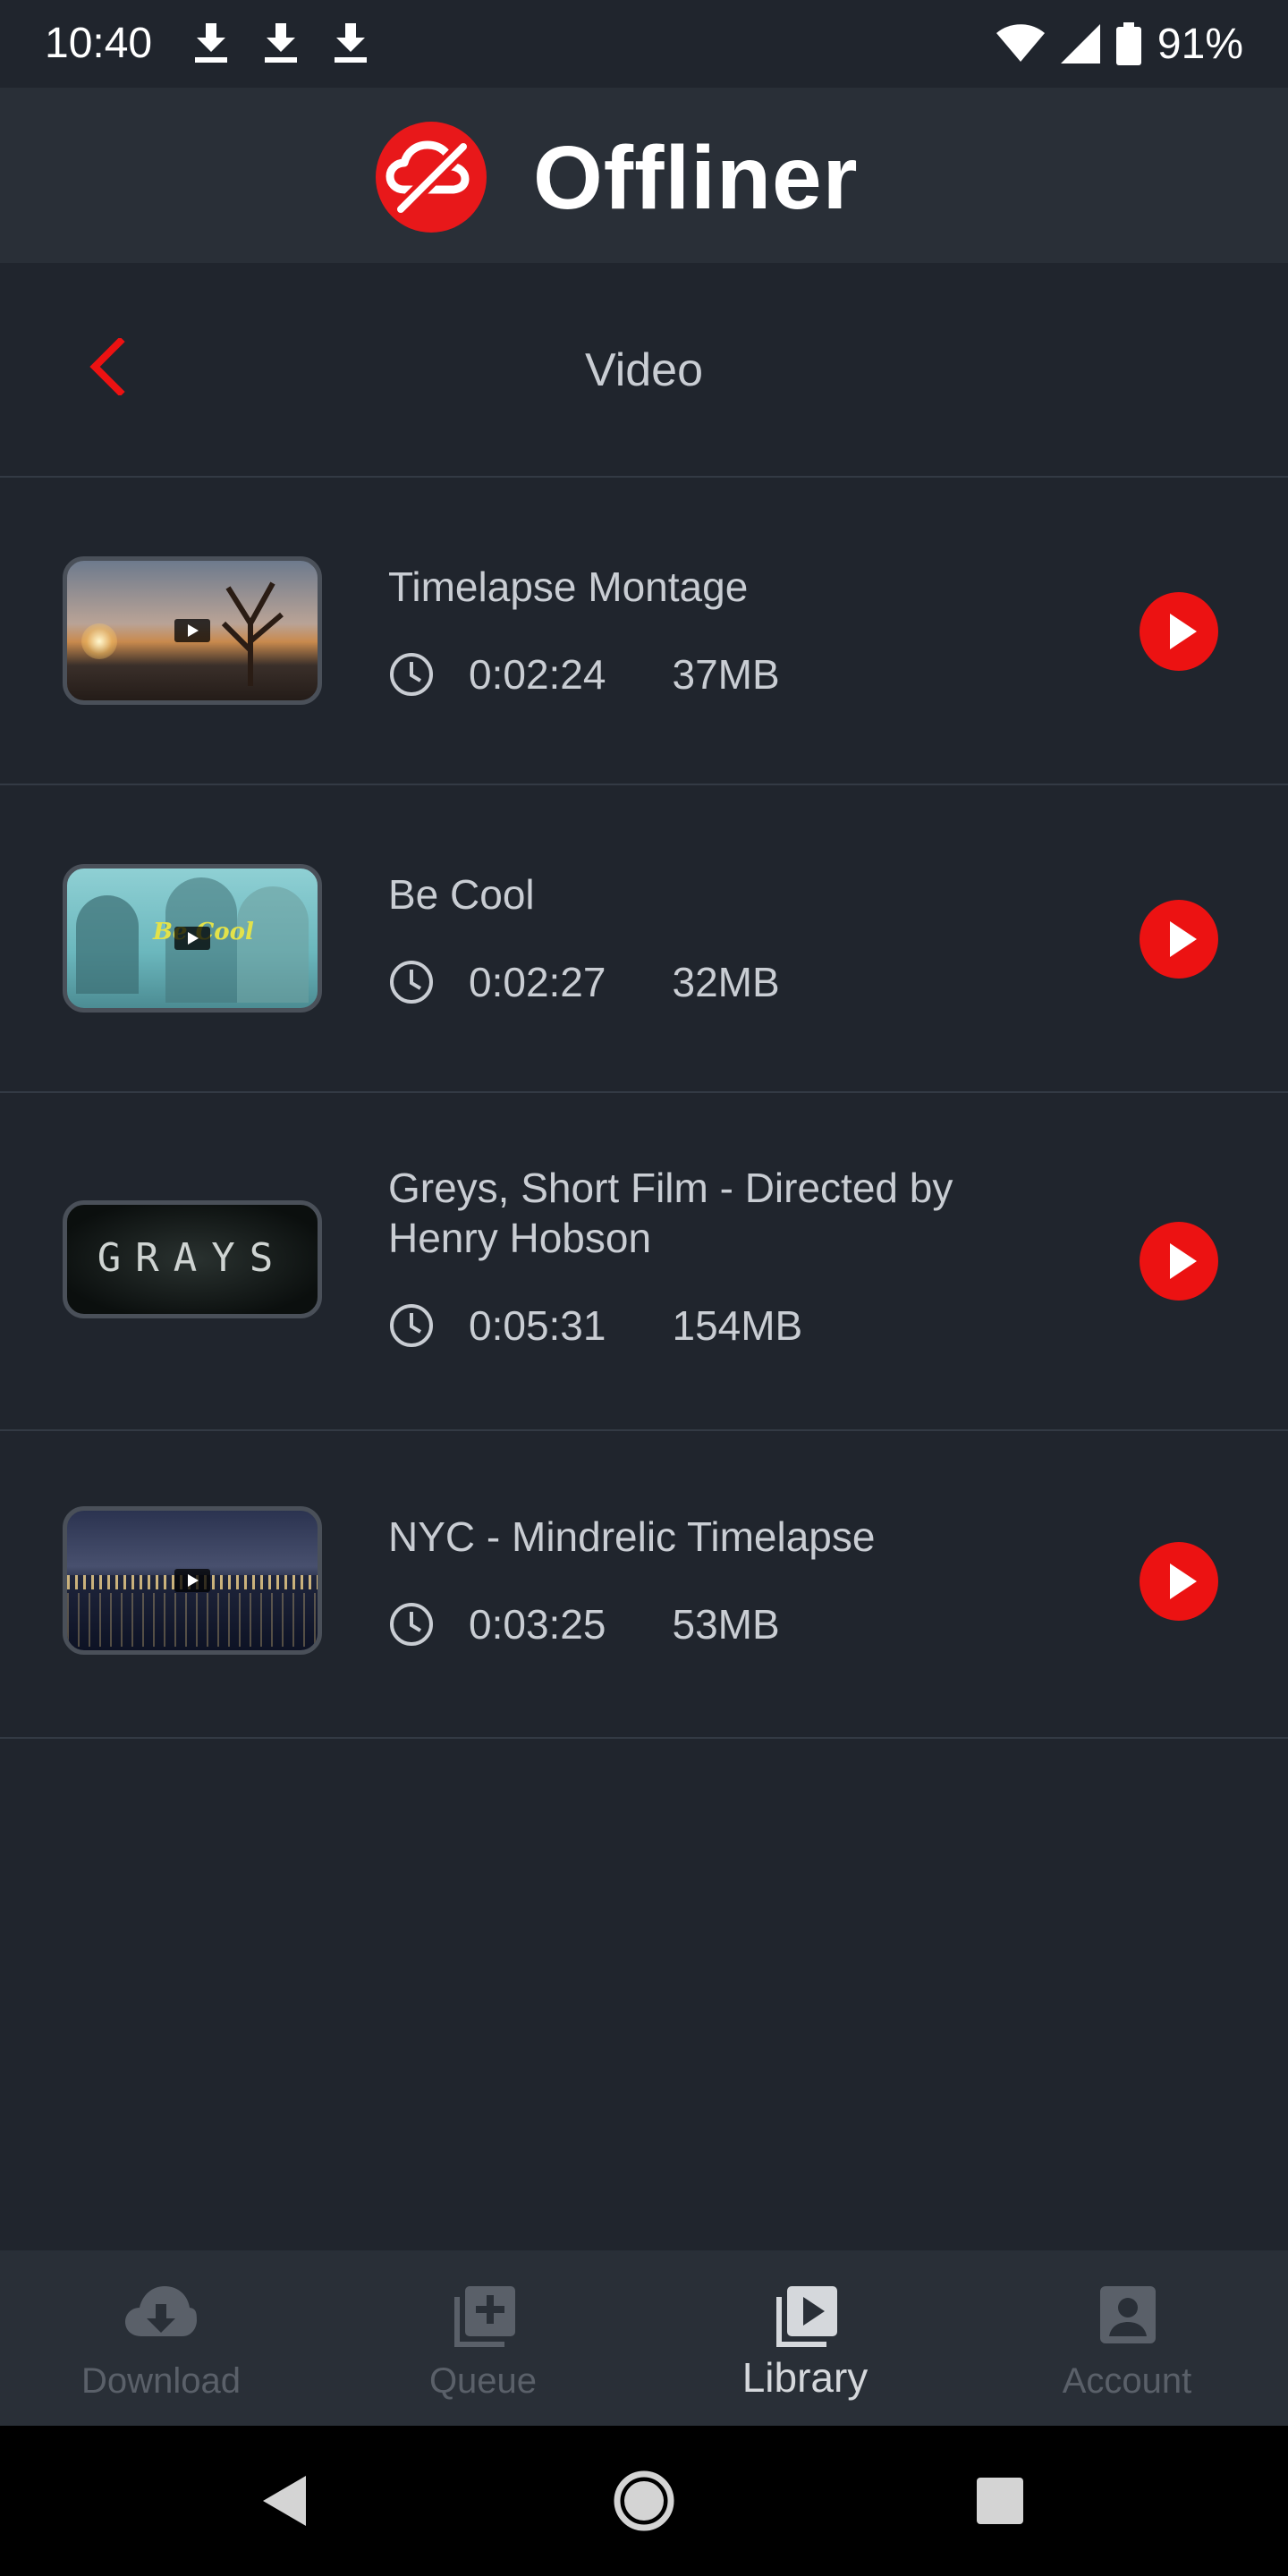 The height and width of the screenshot is (2576, 1288). I want to click on page-title: Video, so click(644, 370).